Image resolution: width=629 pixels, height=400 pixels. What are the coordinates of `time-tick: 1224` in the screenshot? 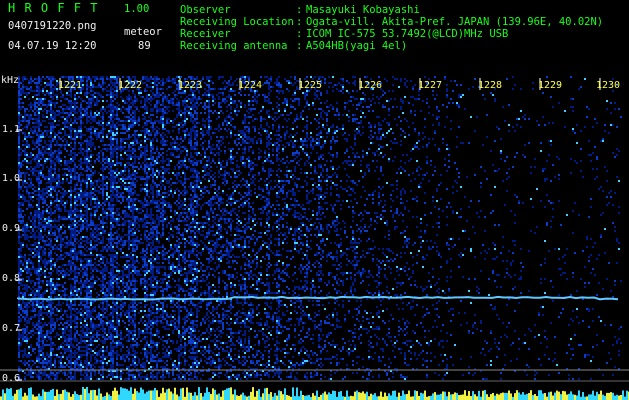 It's located at (250, 85).